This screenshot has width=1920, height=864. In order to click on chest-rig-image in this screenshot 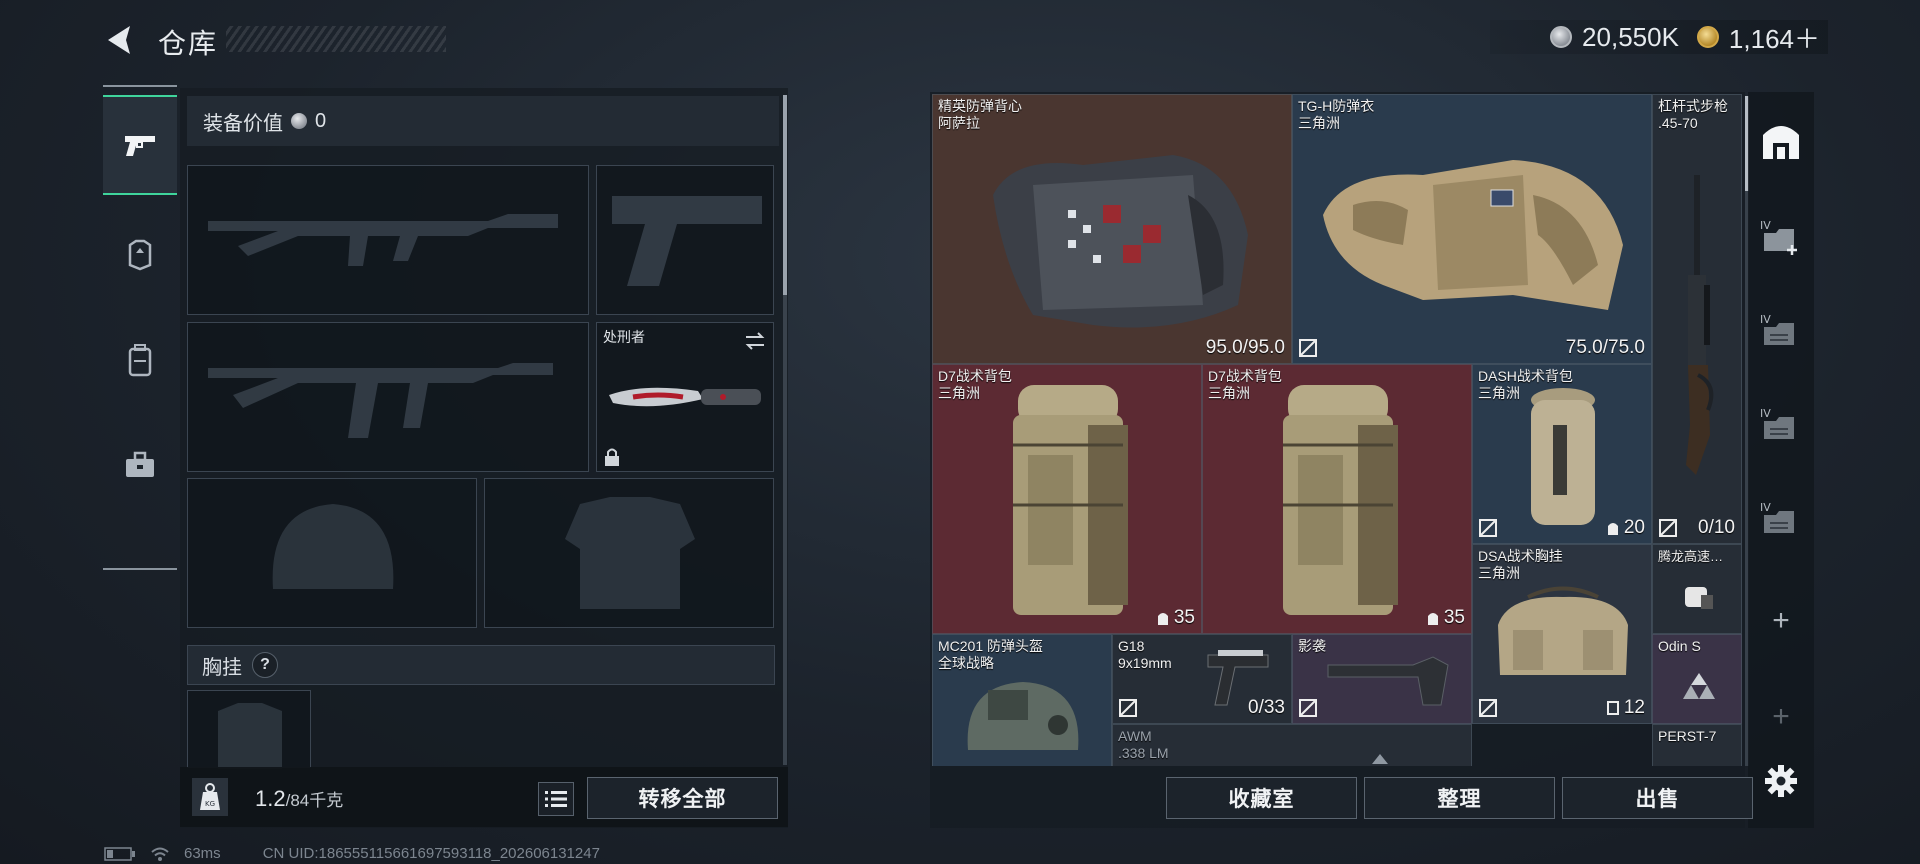, I will do `click(1563, 630)`.